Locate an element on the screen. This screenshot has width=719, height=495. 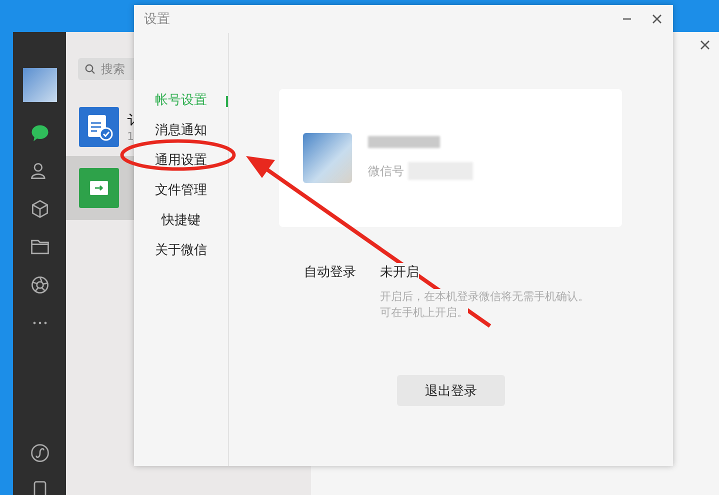
wechat-id-label: 微信号 is located at coordinates (386, 171).